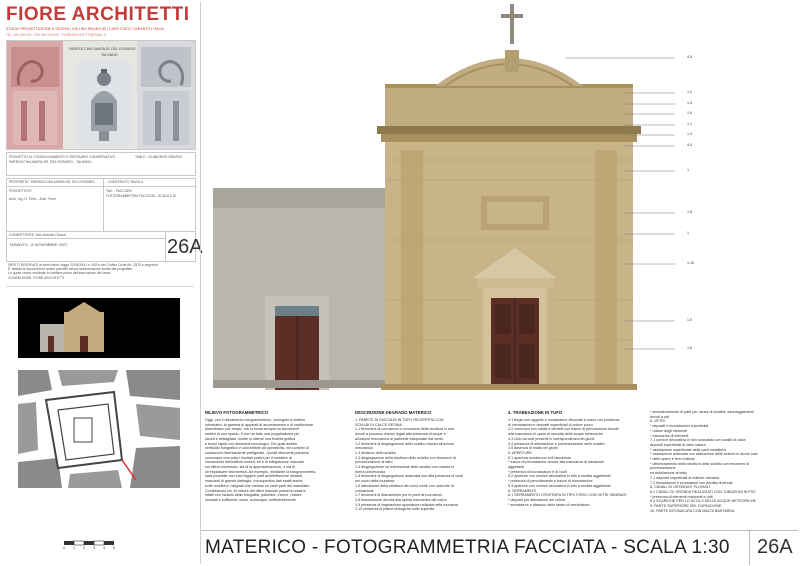 The height and width of the screenshot is (566, 800). Describe the element at coordinates (100, 286) in the screenshot. I see `separator` at that location.